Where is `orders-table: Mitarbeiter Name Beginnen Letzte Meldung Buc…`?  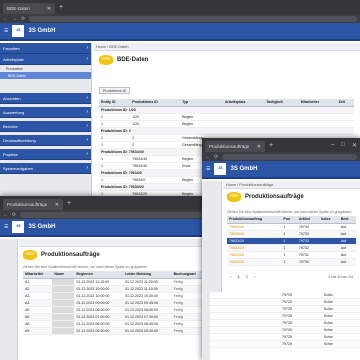
orders-table: Mitarbeiter Name Beginnen Letzte Meldung Buc… is located at coordinates (114, 303).